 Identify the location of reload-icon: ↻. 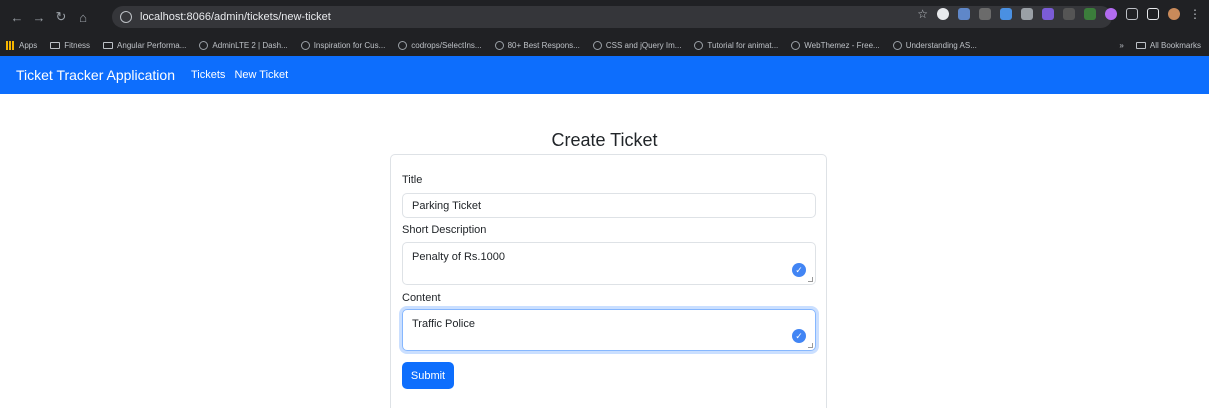
(61, 17).